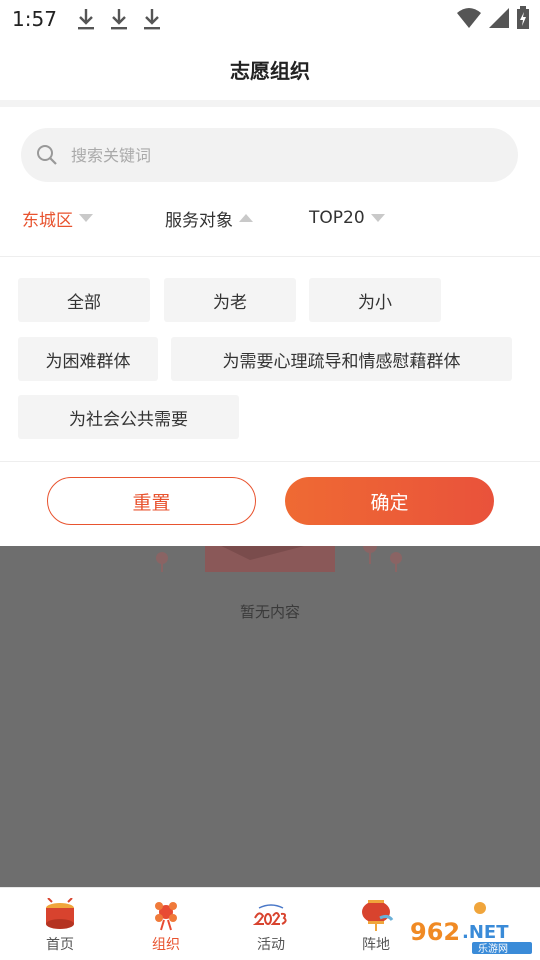 This screenshot has width=540, height=960. What do you see at coordinates (523, 17) in the screenshot?
I see `battery-icon` at bounding box center [523, 17].